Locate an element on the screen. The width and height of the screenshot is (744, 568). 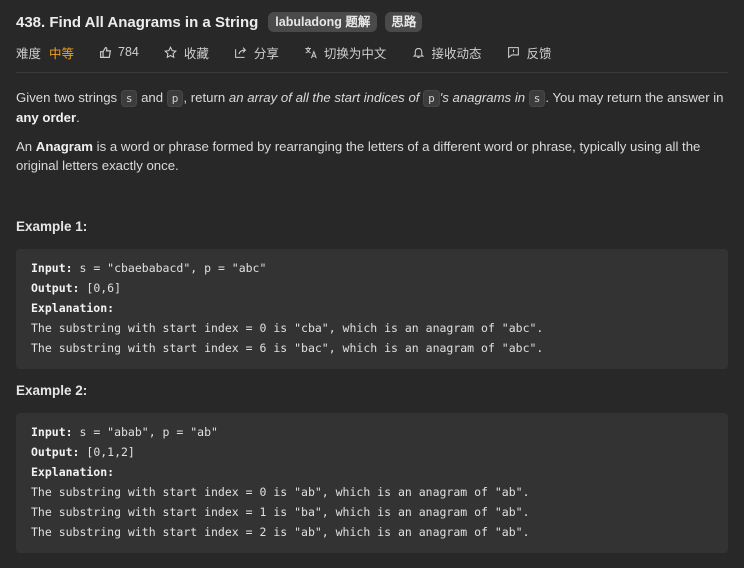
example-output-line: Output: [0,6] is located at coordinates (372, 288).